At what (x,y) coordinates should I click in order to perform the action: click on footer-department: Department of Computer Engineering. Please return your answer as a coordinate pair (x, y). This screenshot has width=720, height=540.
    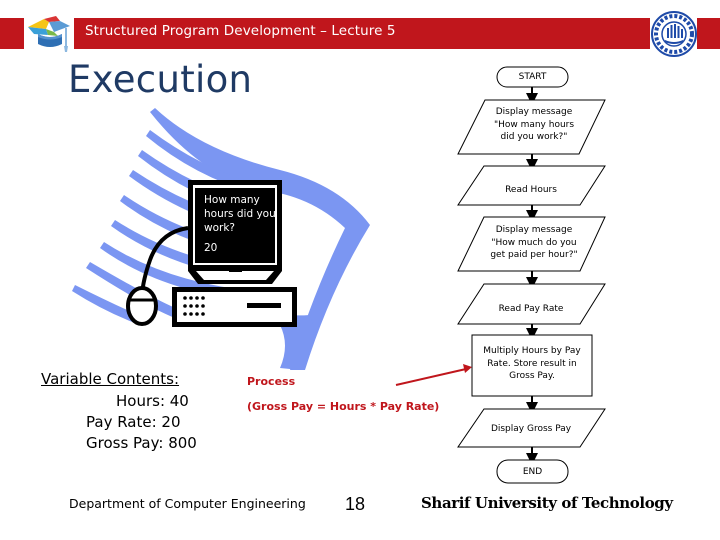
    Looking at the image, I should click on (187, 503).